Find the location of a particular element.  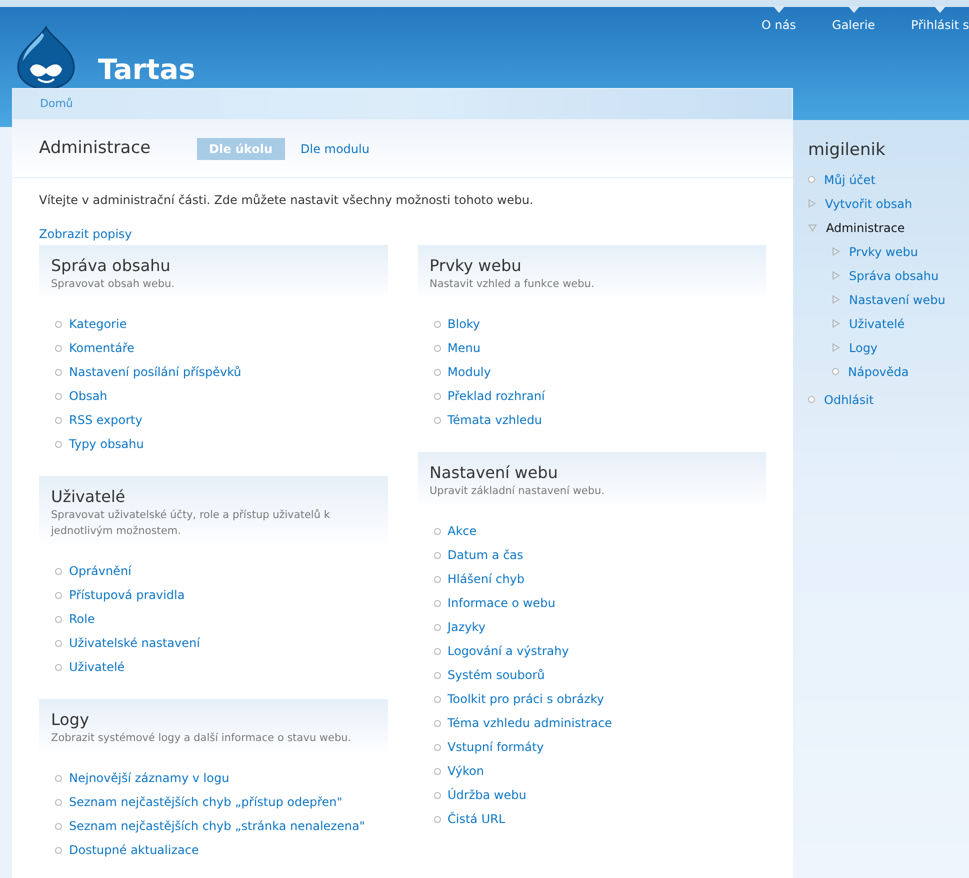

admin-link: Kategorie is located at coordinates (98, 324).